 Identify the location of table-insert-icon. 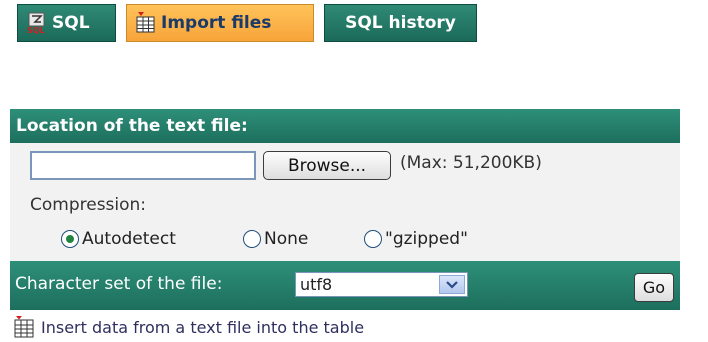
(24, 327).